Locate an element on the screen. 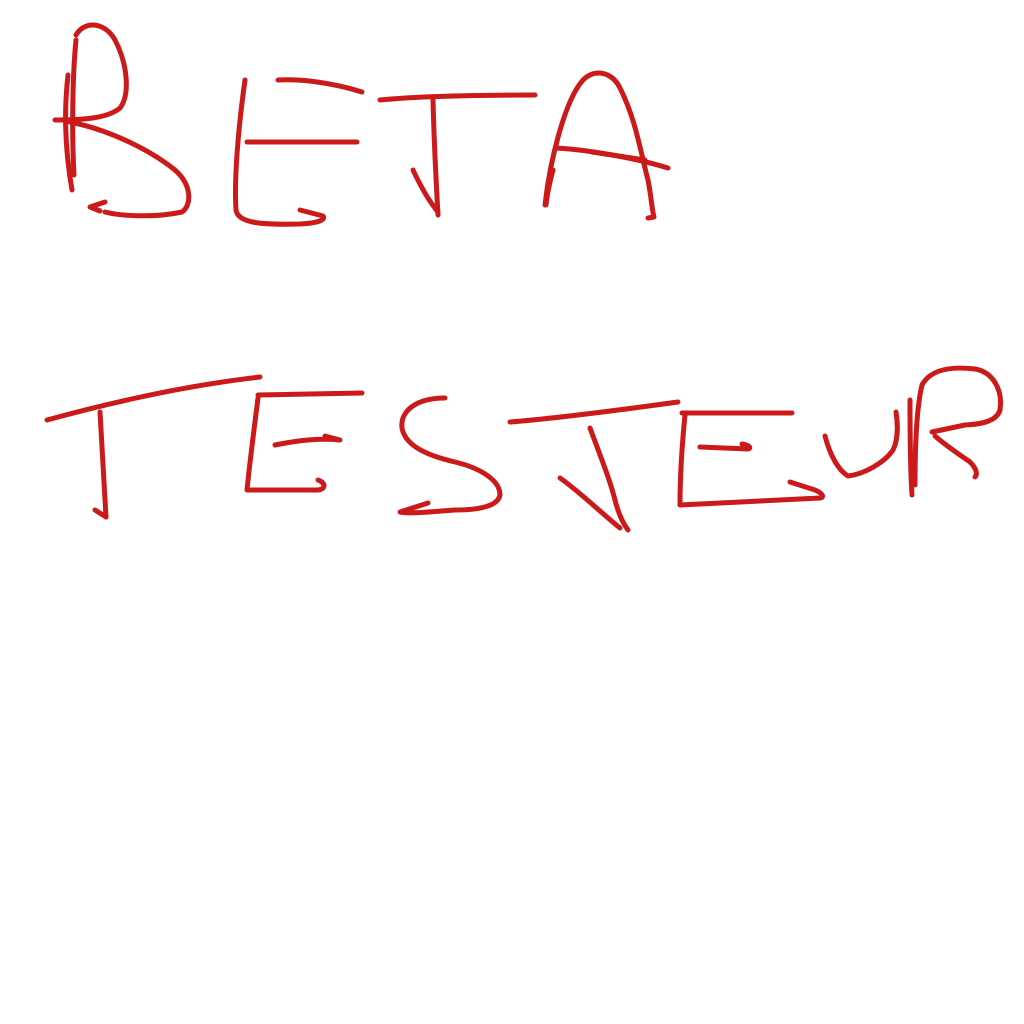  letter-b is located at coordinates (122, 120).